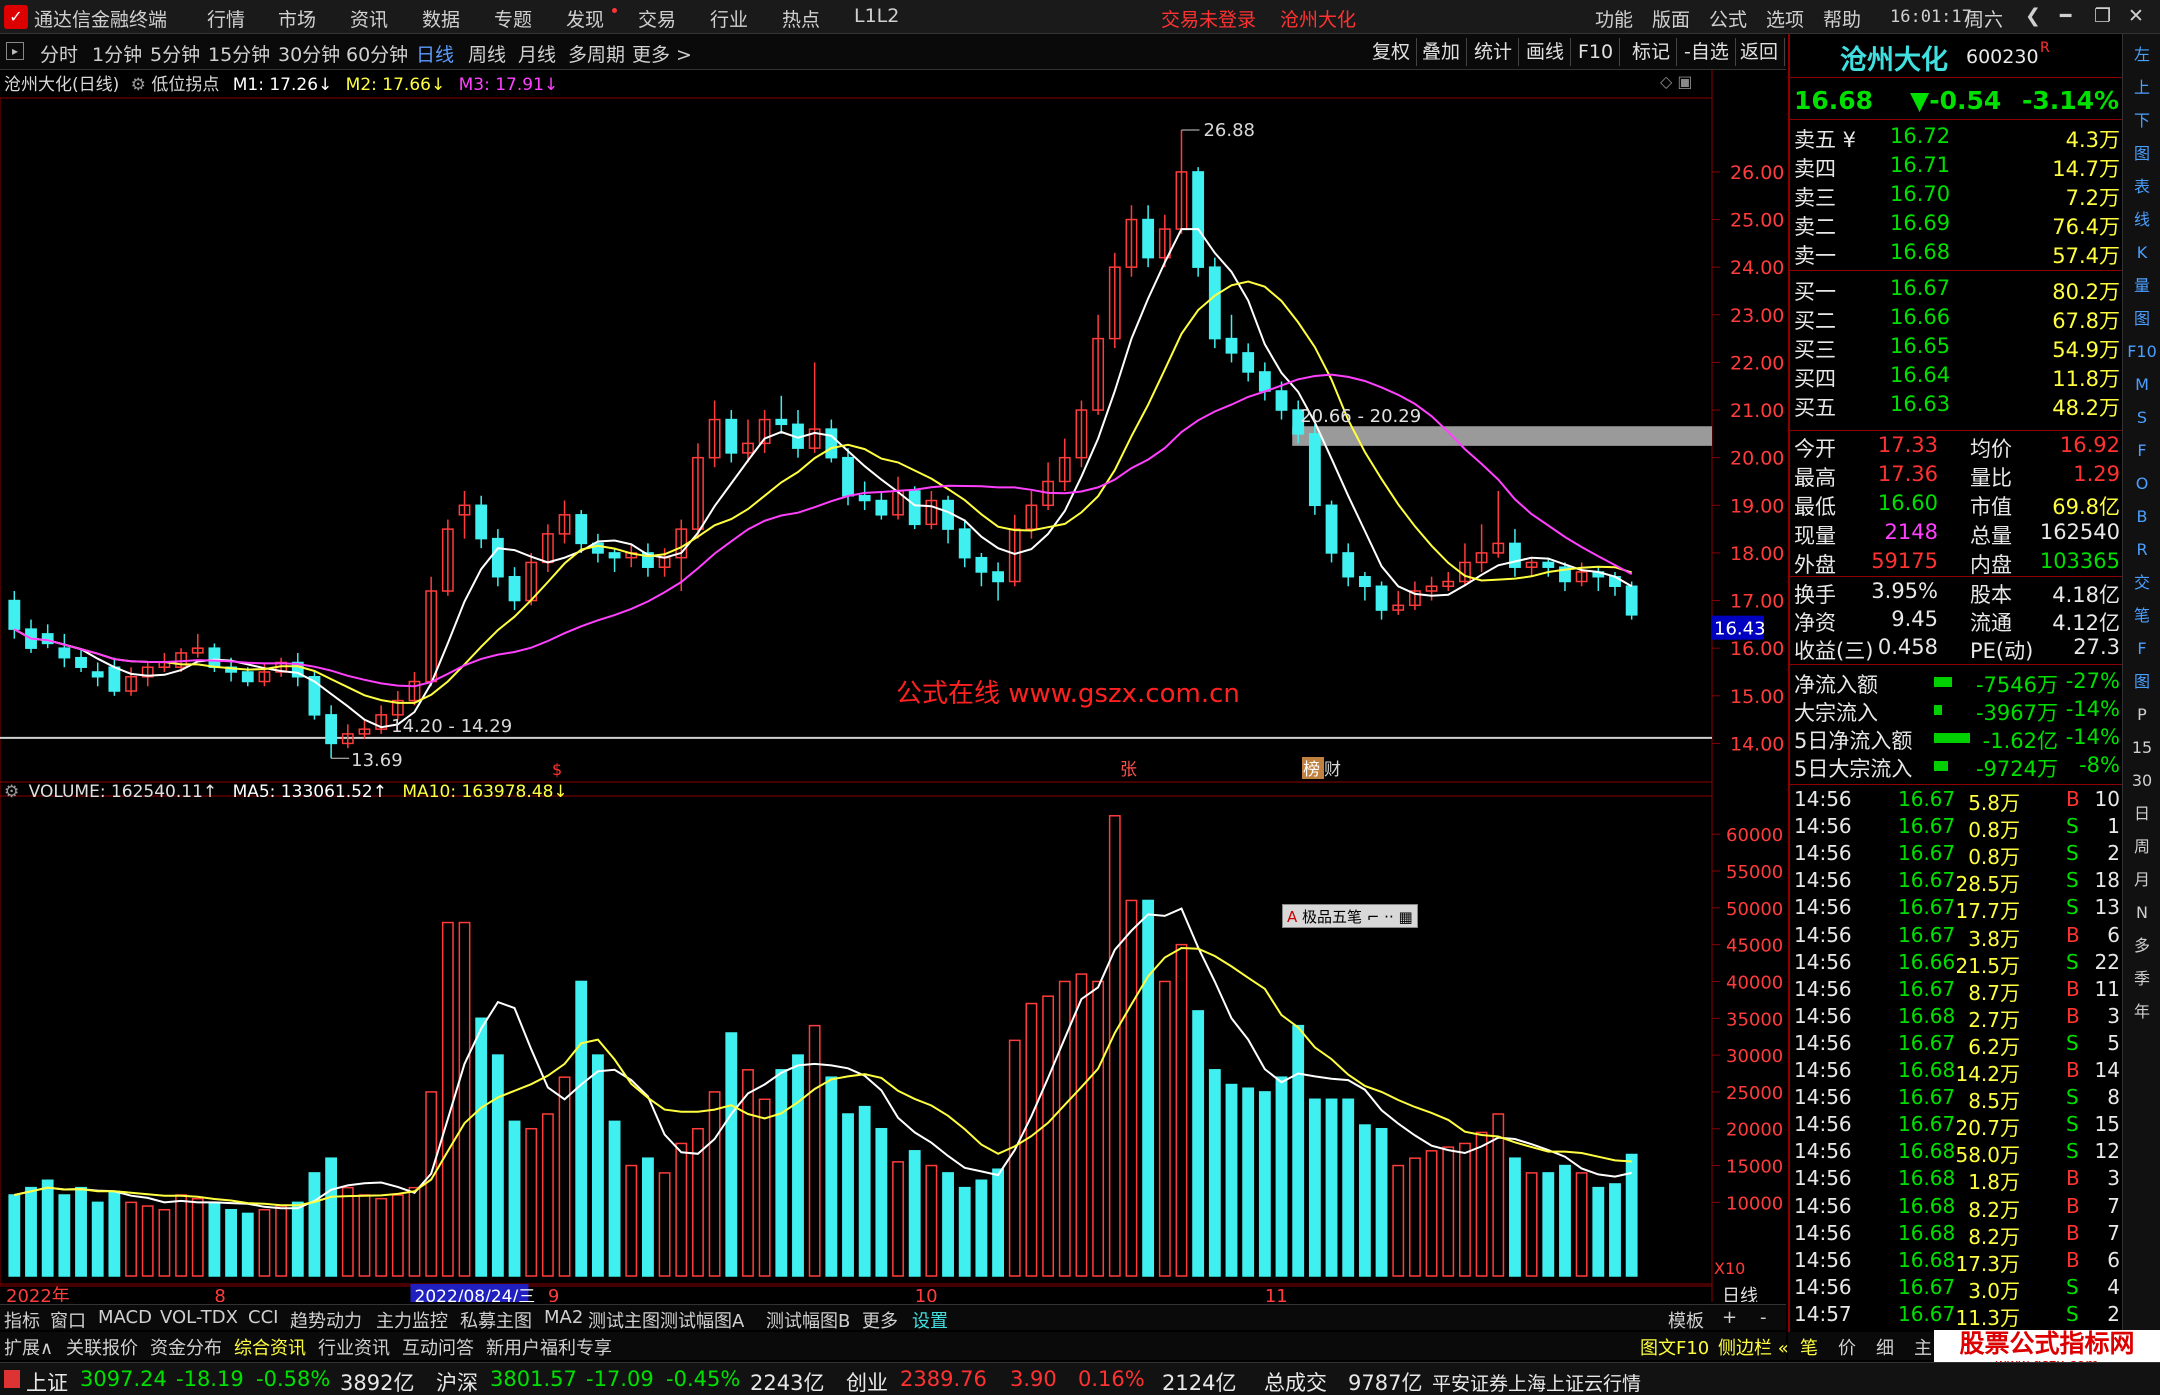 This screenshot has height=1395, width=2160. I want to click on add-window-button: +, so click(1729, 1317).